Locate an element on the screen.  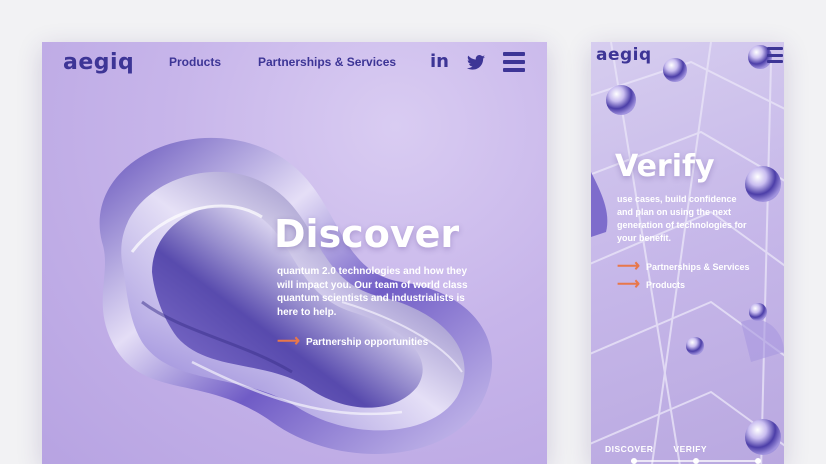
partnership-opportunities-link: ⟶ Partnership opportunities is located at coordinates (352, 341).